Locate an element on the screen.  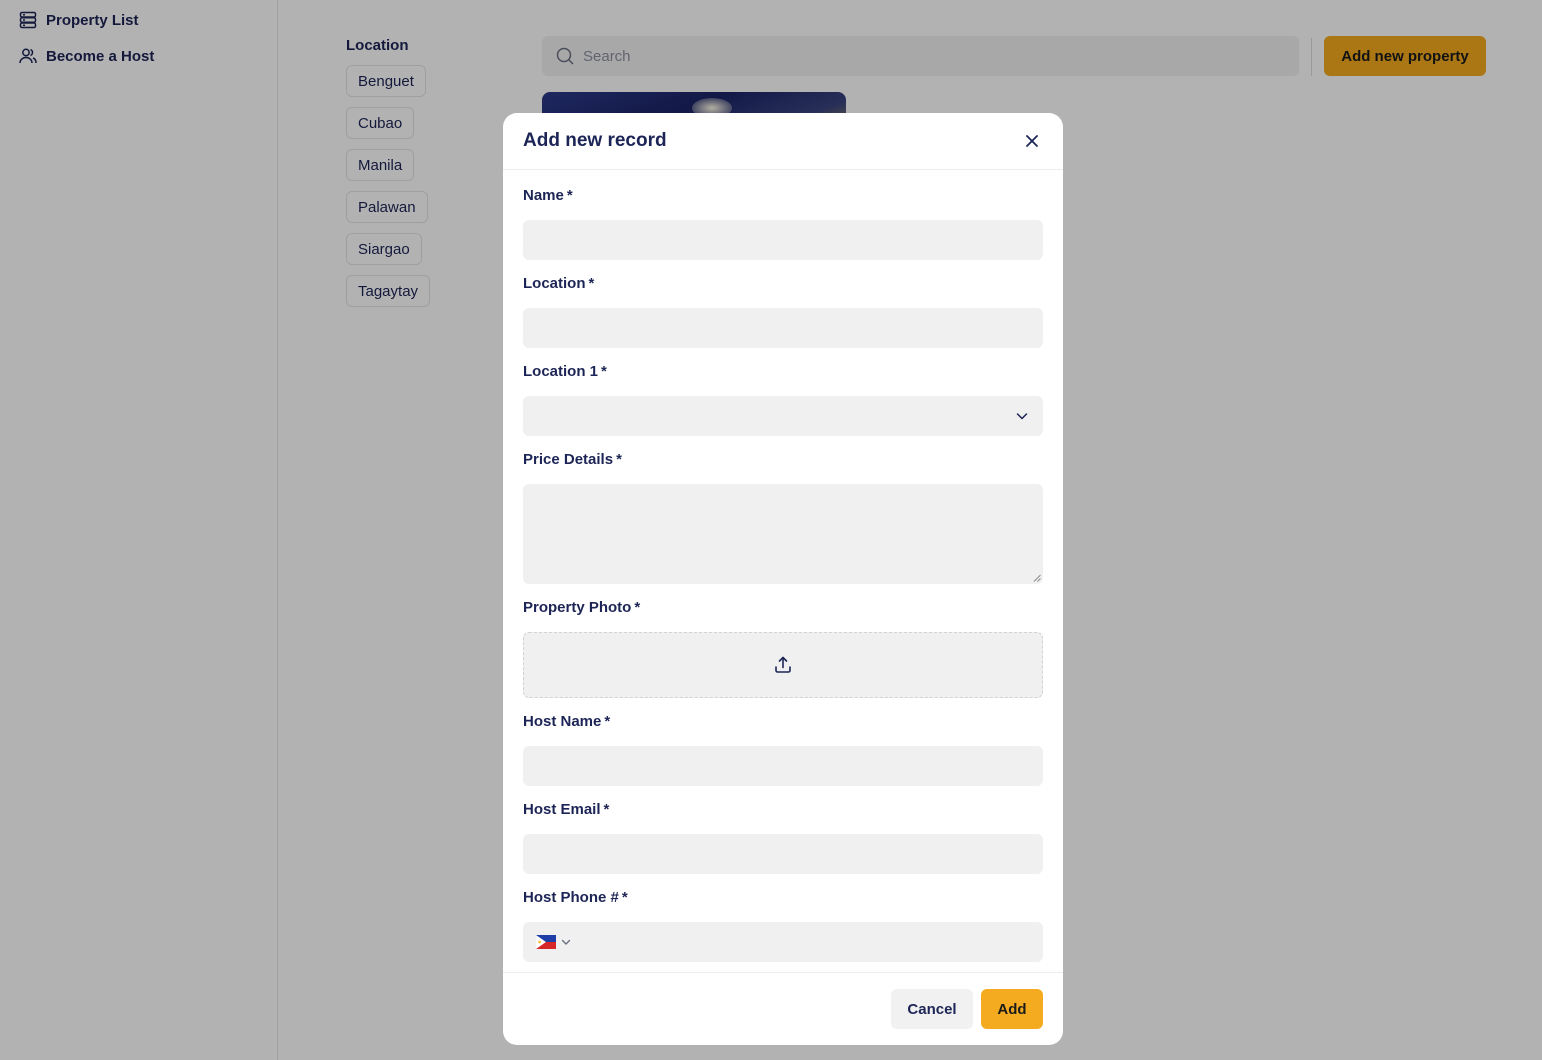
price-details-field-group: Price Details * is located at coordinates (783, 517).